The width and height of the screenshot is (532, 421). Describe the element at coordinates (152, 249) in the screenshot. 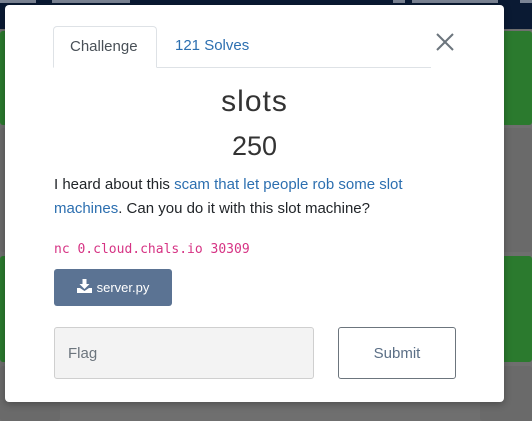

I see `connection-command: nc 0.cloud.chals.io 30309` at that location.